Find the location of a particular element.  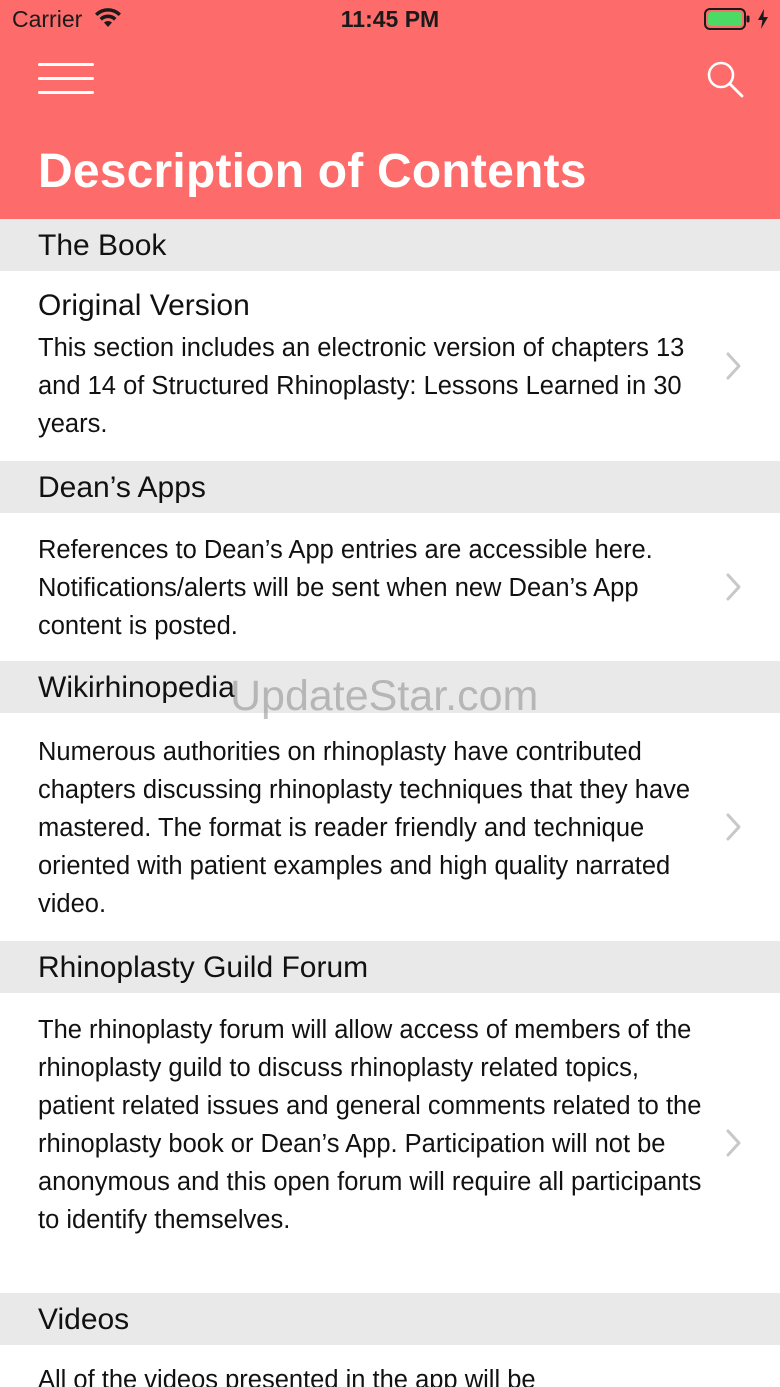

list-item-title: Original Version is located at coordinates (144, 305).